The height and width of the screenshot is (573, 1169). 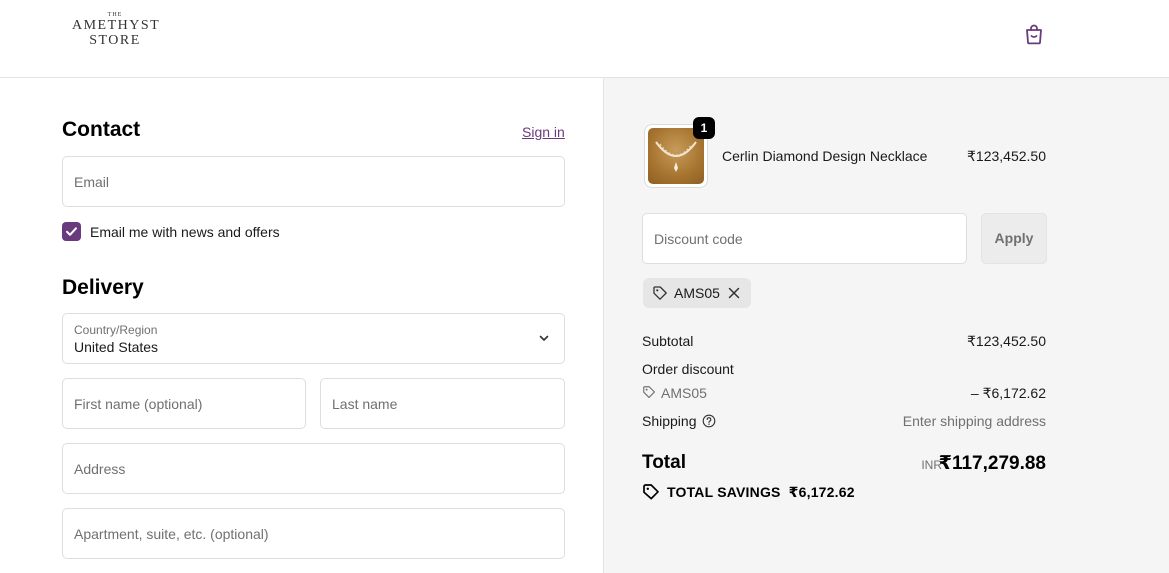 What do you see at coordinates (100, 469) in the screenshot?
I see `address-placeholder: Address` at bounding box center [100, 469].